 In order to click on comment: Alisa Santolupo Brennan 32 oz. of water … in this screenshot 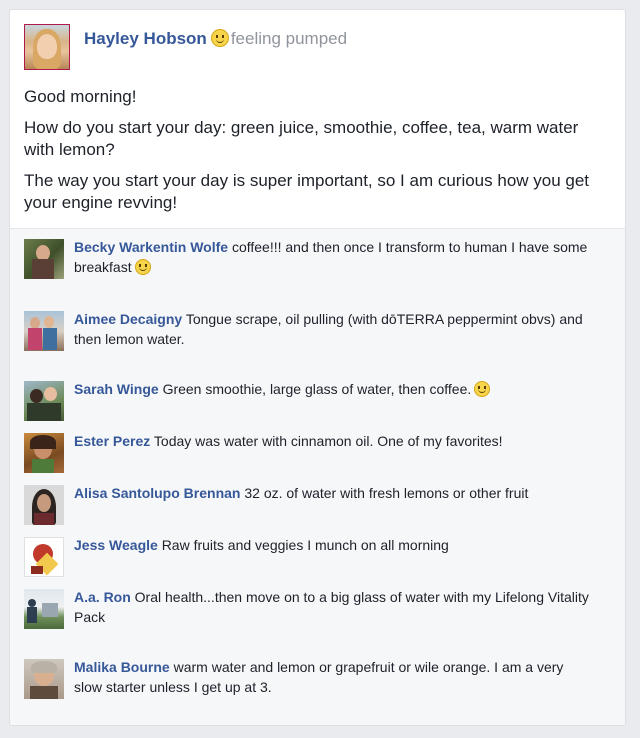, I will do `click(309, 505)`.